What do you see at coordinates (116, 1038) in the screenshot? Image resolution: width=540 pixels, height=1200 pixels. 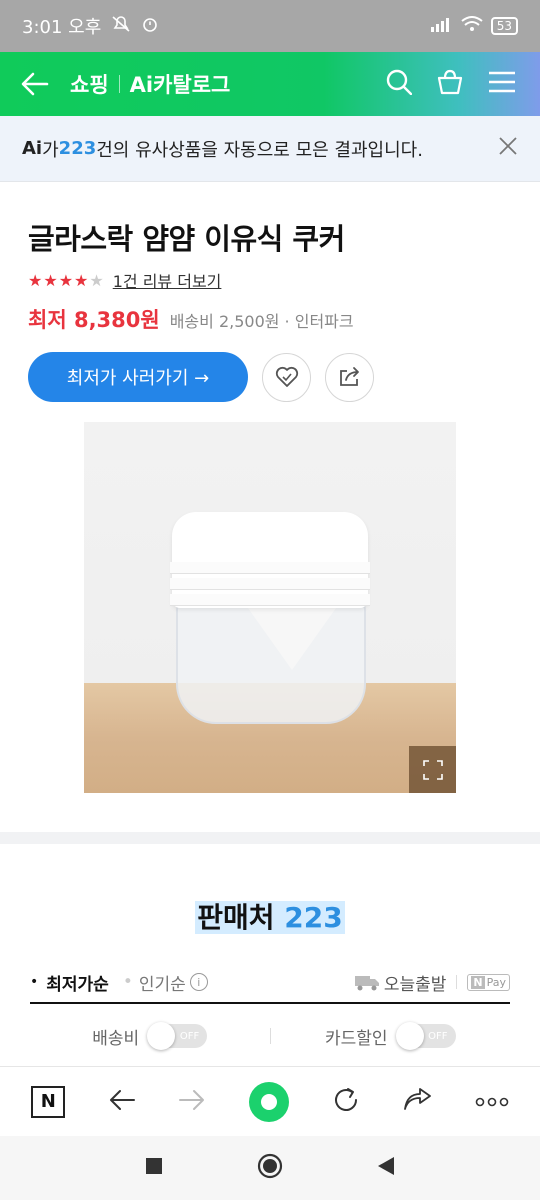 I see `shipping-filter-label: 배송비` at bounding box center [116, 1038].